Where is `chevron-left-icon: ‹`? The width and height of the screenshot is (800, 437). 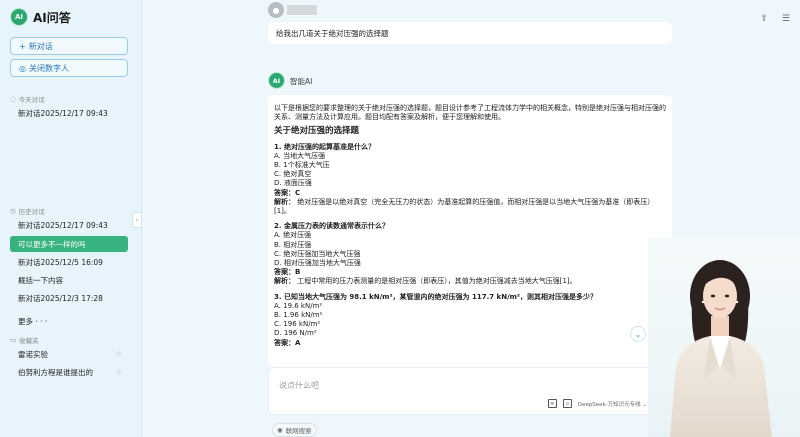
chevron-left-icon: ‹ is located at coordinates (137, 220).